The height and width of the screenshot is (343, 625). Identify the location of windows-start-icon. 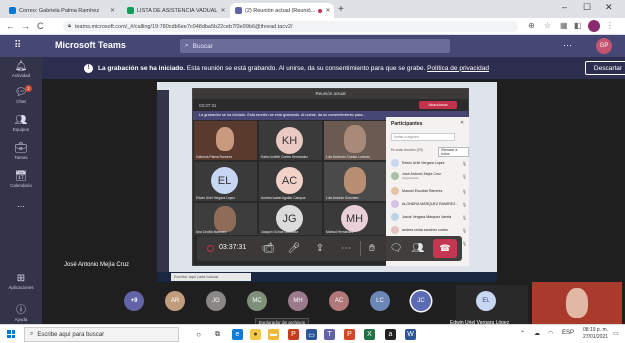
(11, 334).